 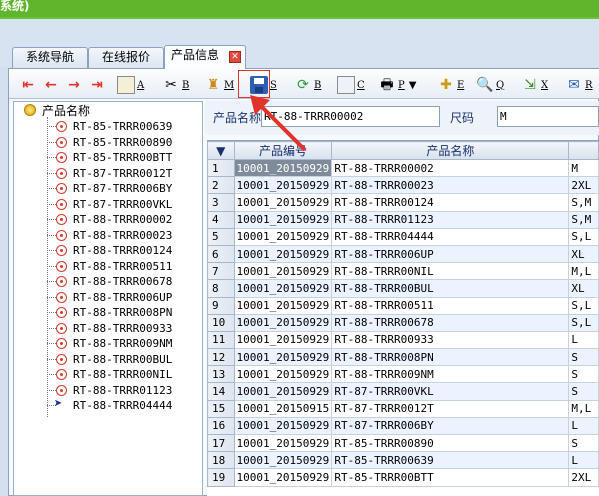 I want to click on export-button: ⇲ X, so click(x=534, y=85).